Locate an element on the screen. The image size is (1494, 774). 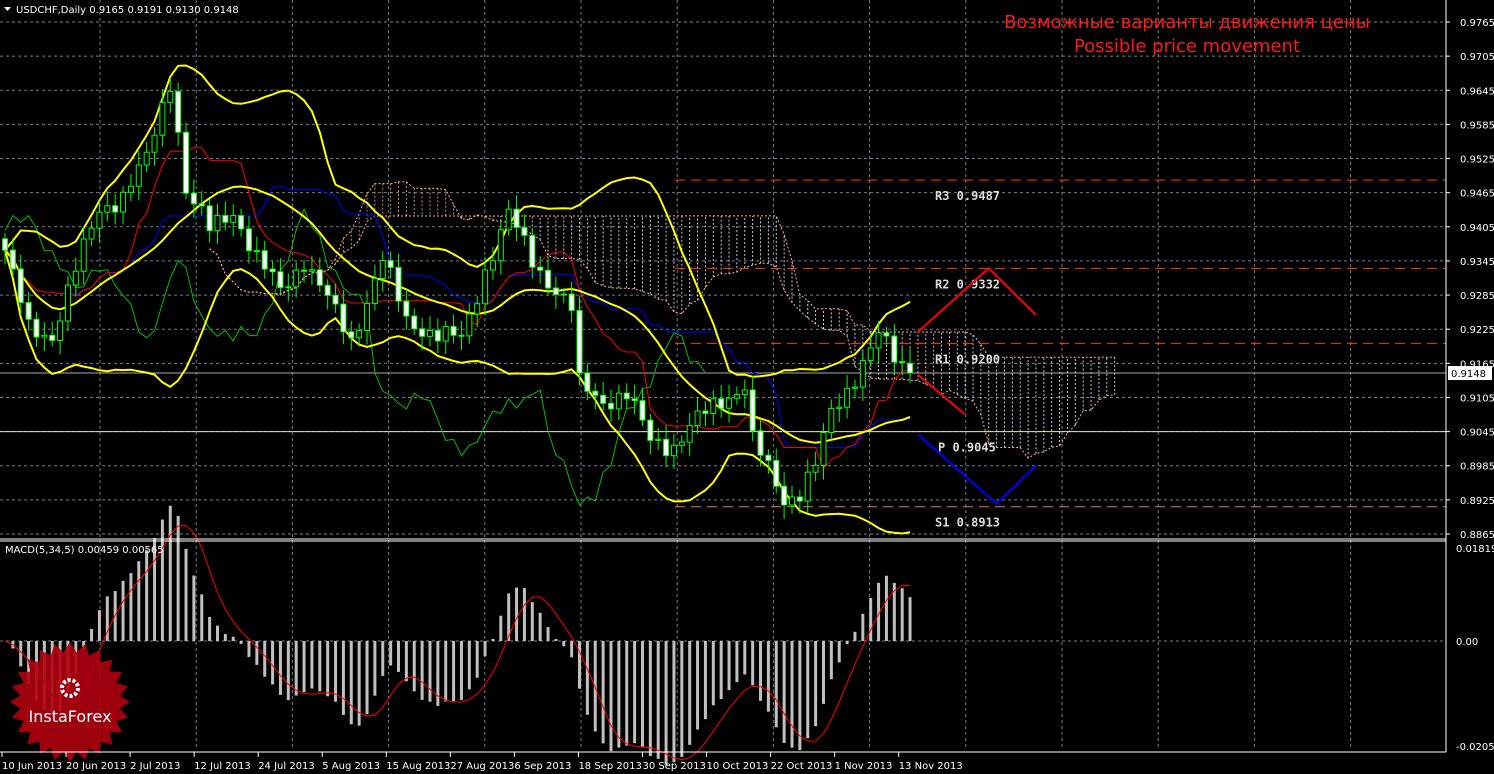
time-tick-label: 15 Aug 2013 is located at coordinates (418, 766).